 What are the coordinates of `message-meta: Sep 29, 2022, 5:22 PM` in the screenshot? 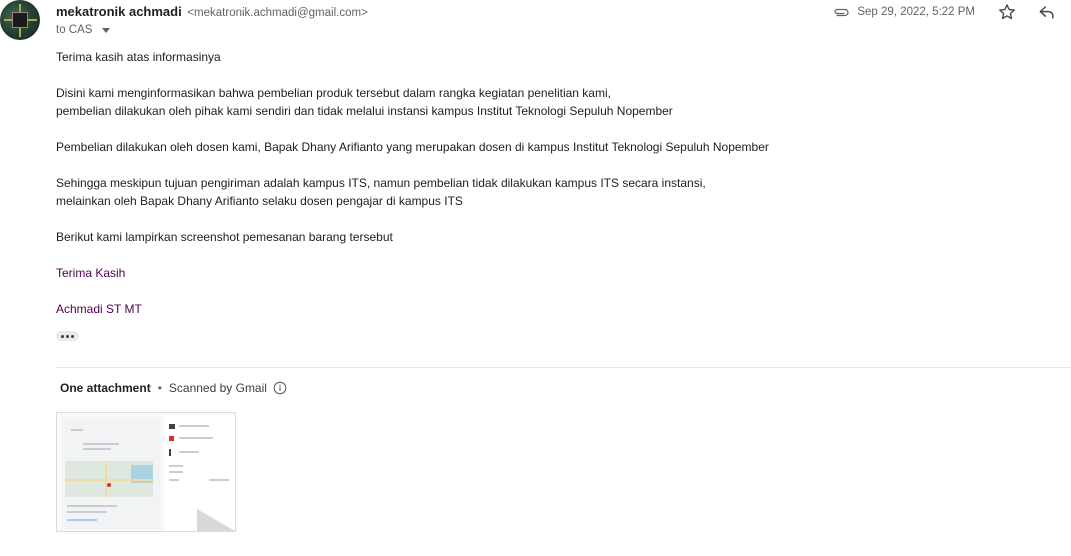 It's located at (946, 12).